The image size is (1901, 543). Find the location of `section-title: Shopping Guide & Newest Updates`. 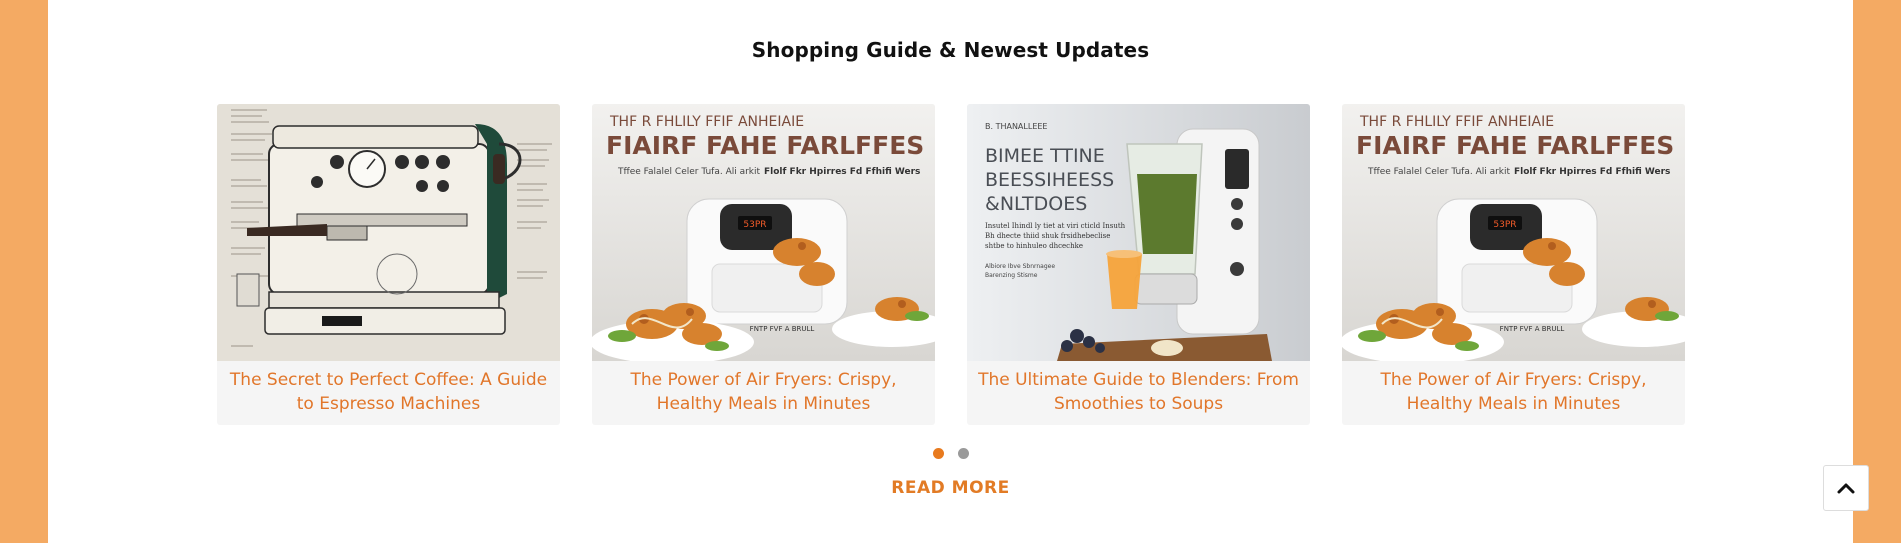

section-title: Shopping Guide & Newest Updates is located at coordinates (950, 50).